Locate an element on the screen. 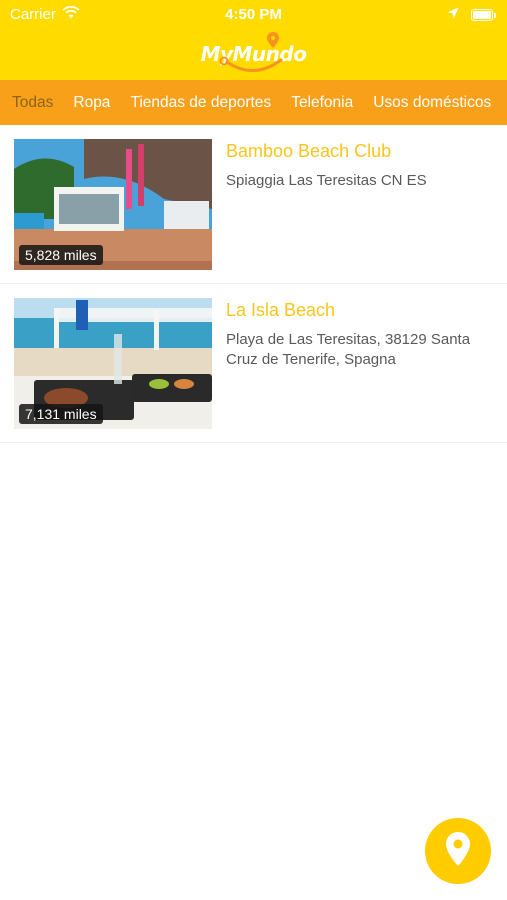 The width and height of the screenshot is (507, 900). place-name: La Isla Beach is located at coordinates (281, 310).